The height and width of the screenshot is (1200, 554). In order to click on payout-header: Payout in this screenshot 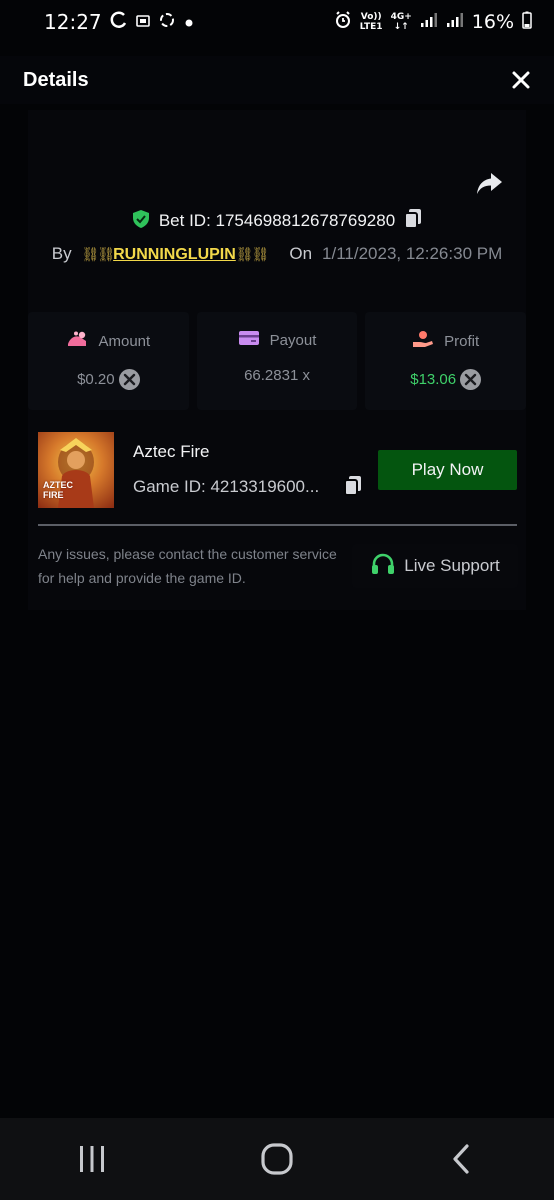, I will do `click(277, 340)`.